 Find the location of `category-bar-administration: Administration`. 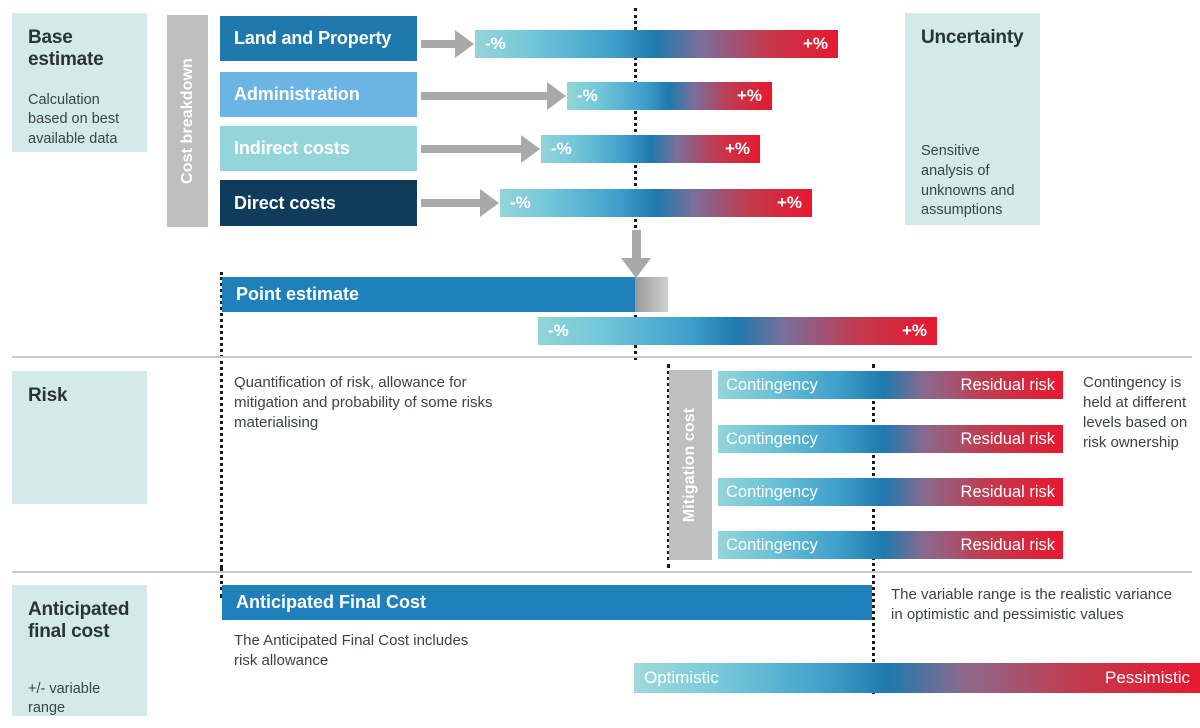

category-bar-administration: Administration is located at coordinates (318, 94).